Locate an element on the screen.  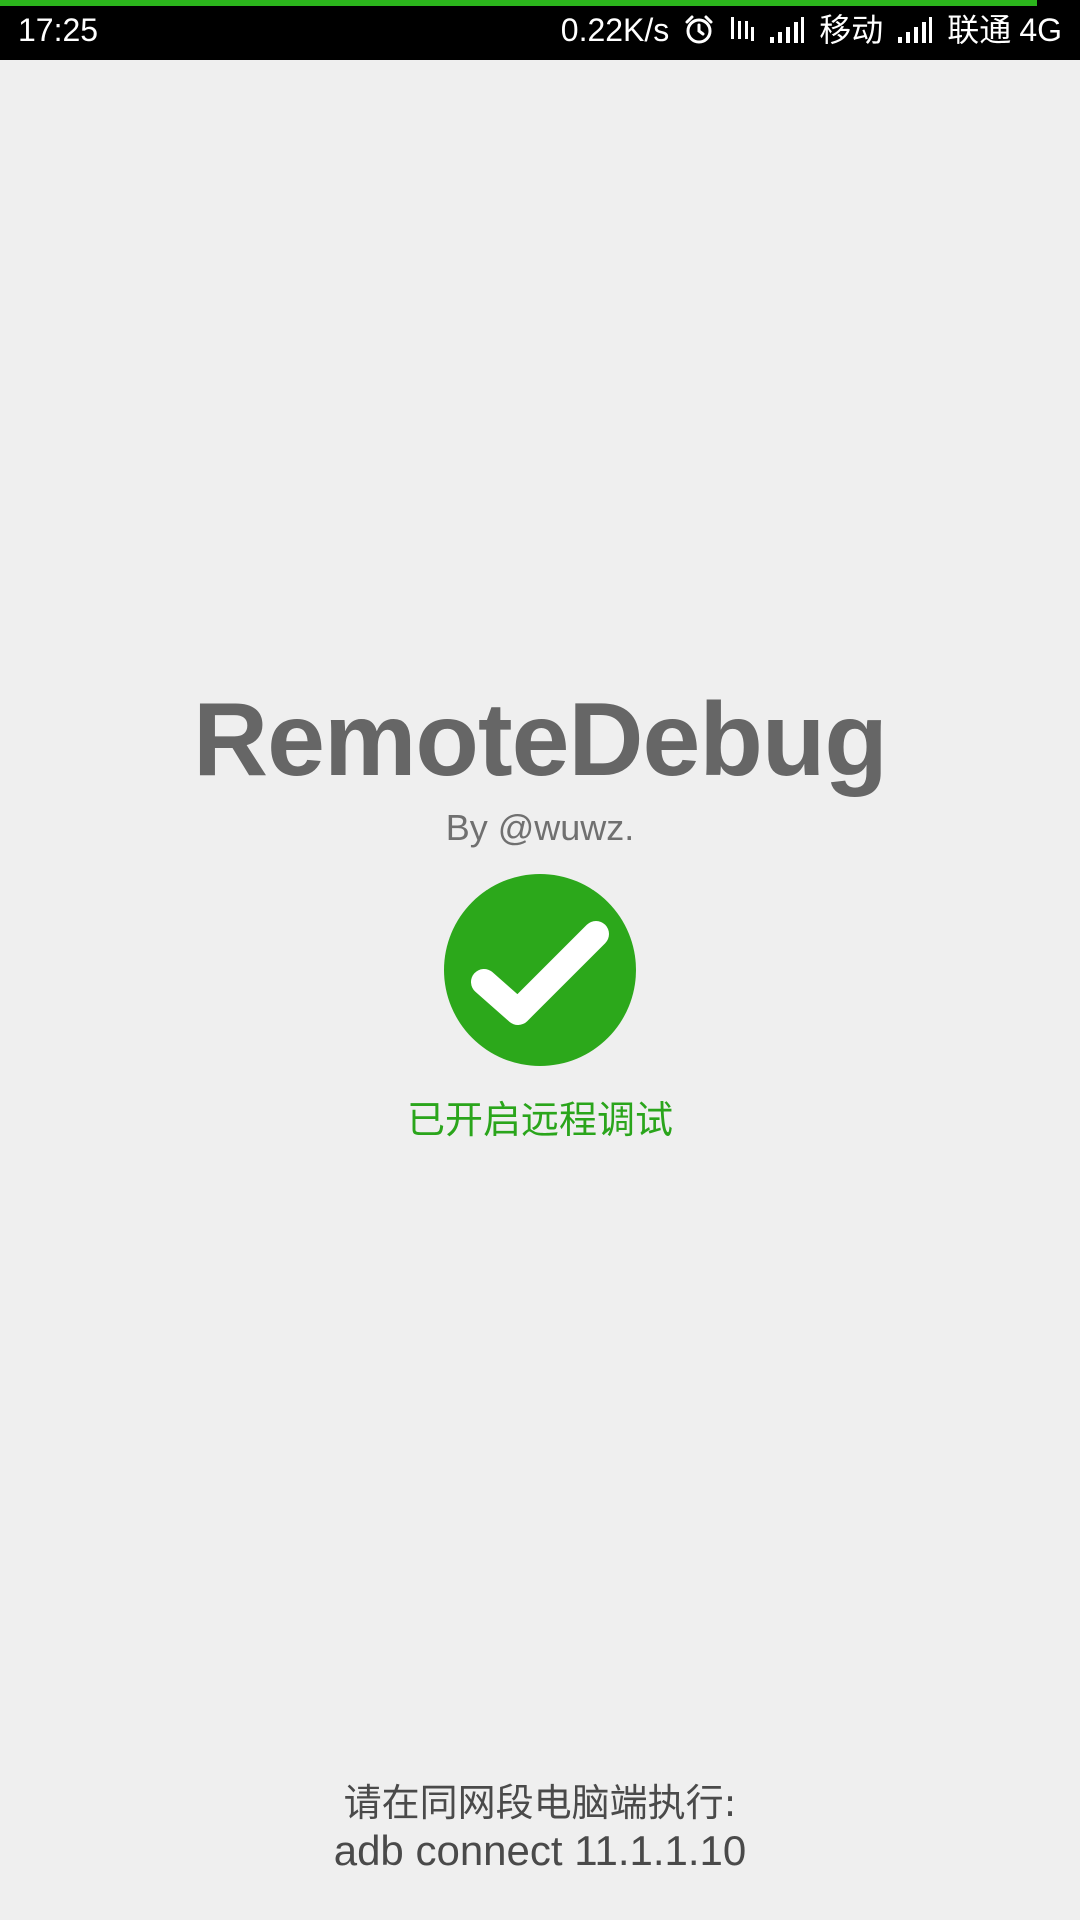
app-author: By @wuwz. is located at coordinates (540, 827).